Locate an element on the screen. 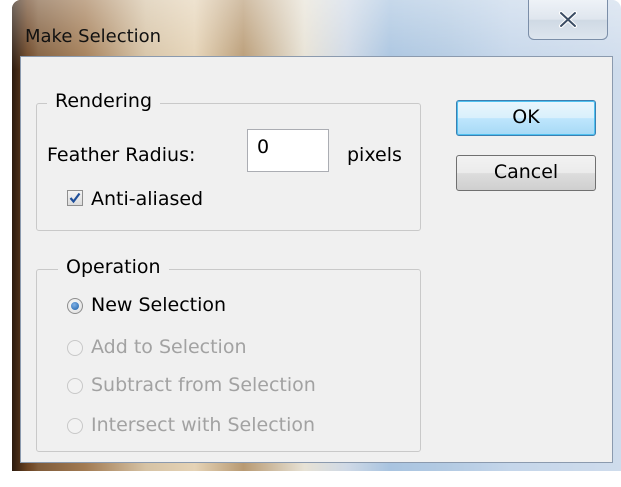 Image resolution: width=621 pixels, height=487 pixels. feather-radius-input: 0 is located at coordinates (288, 150).